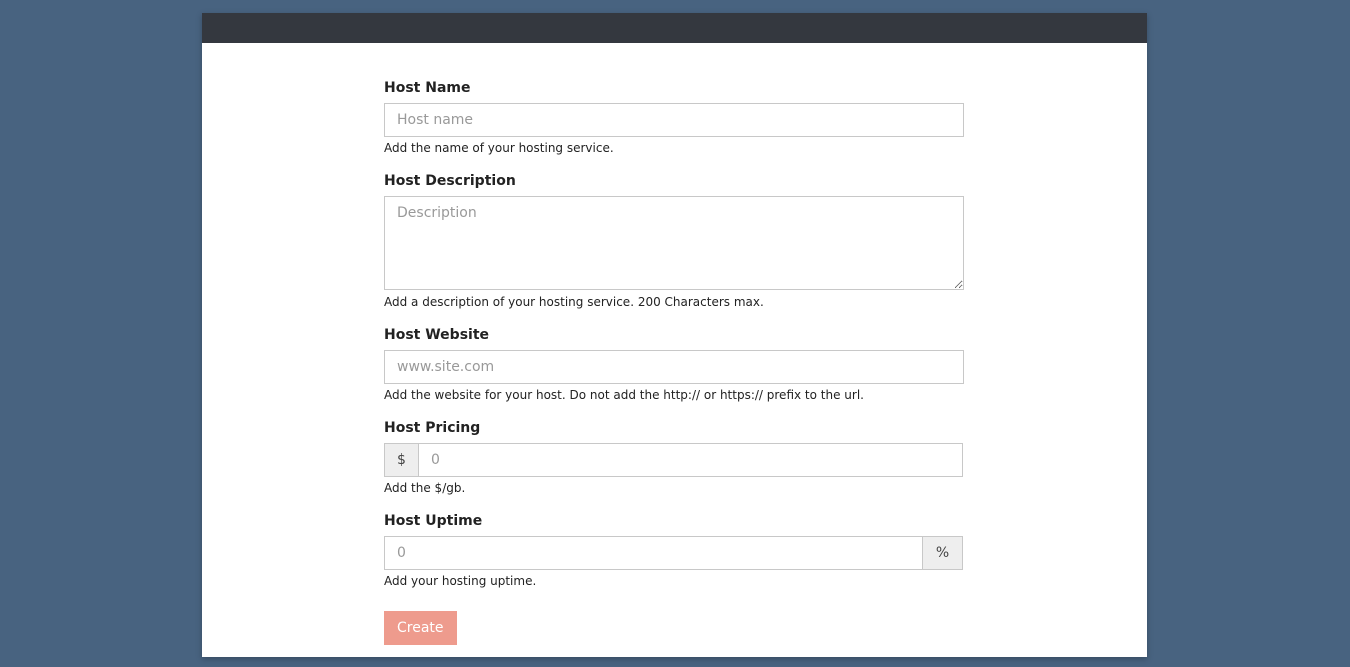 Image resolution: width=1350 pixels, height=667 pixels. What do you see at coordinates (425, 488) in the screenshot?
I see `host-pricing-help: Add the $/gb.` at bounding box center [425, 488].